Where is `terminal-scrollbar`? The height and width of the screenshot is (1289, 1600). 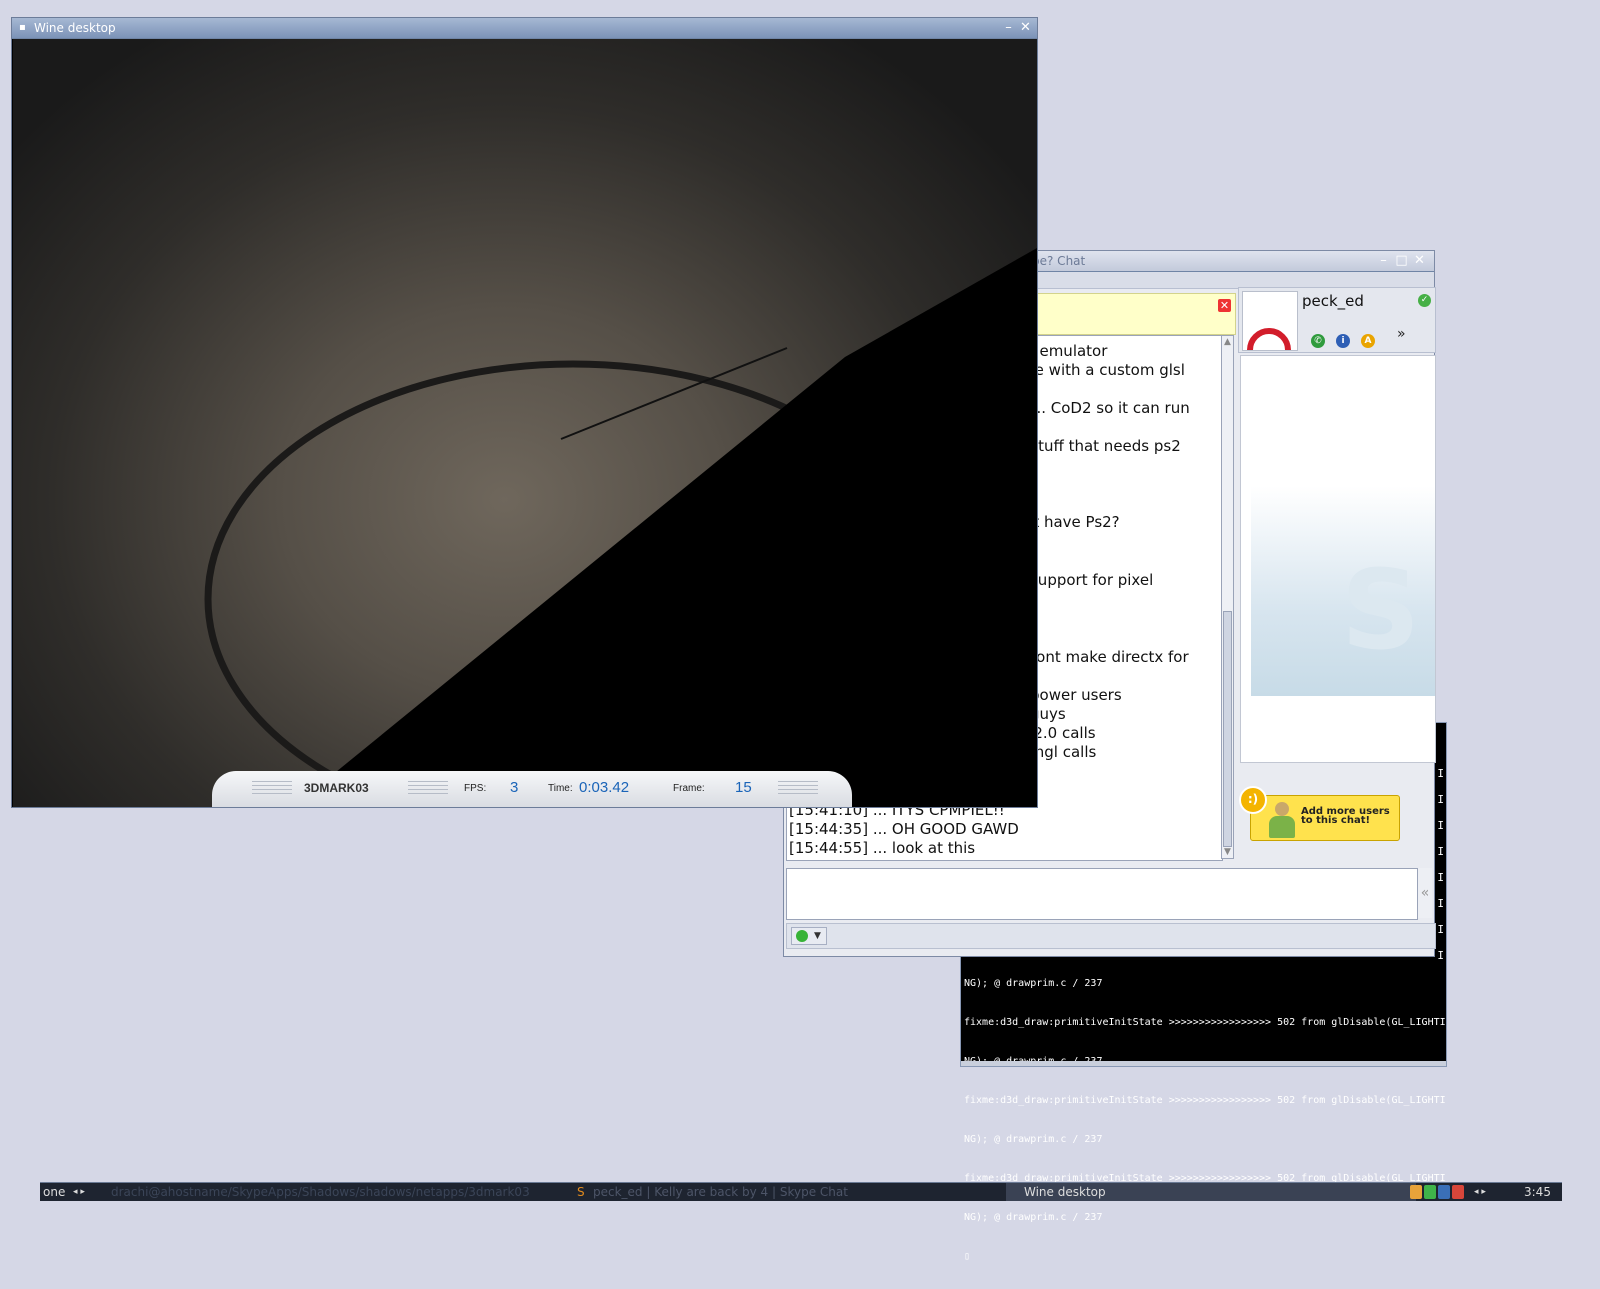 terminal-scrollbar is located at coordinates (1203, 1063).